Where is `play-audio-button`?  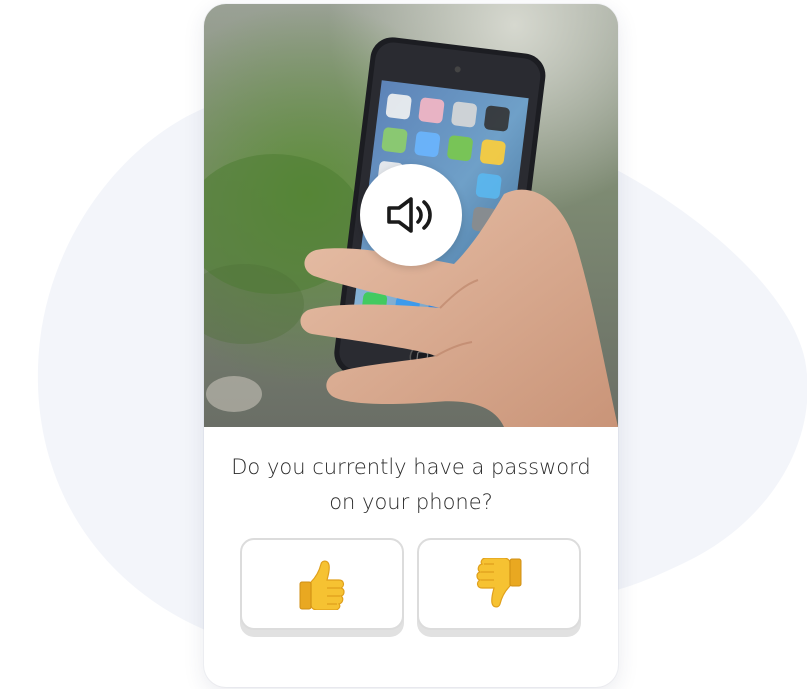 play-audio-button is located at coordinates (411, 215).